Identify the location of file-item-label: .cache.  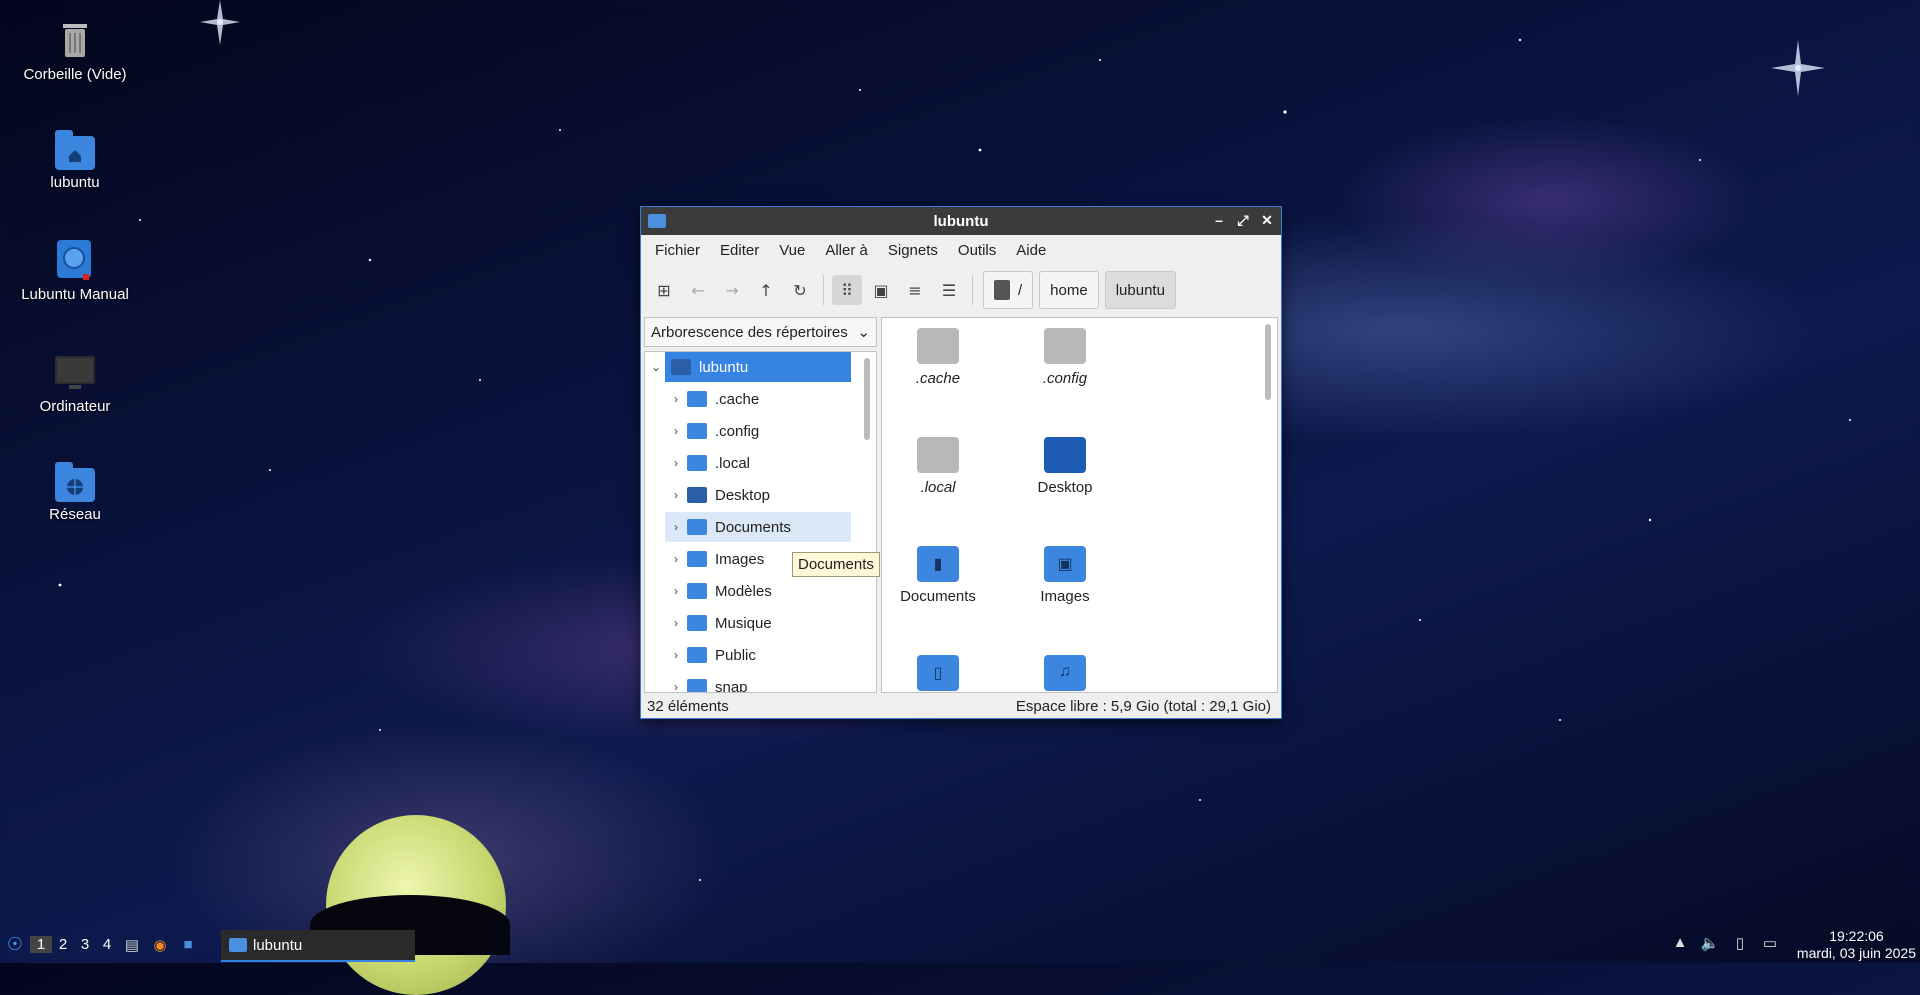
(938, 378).